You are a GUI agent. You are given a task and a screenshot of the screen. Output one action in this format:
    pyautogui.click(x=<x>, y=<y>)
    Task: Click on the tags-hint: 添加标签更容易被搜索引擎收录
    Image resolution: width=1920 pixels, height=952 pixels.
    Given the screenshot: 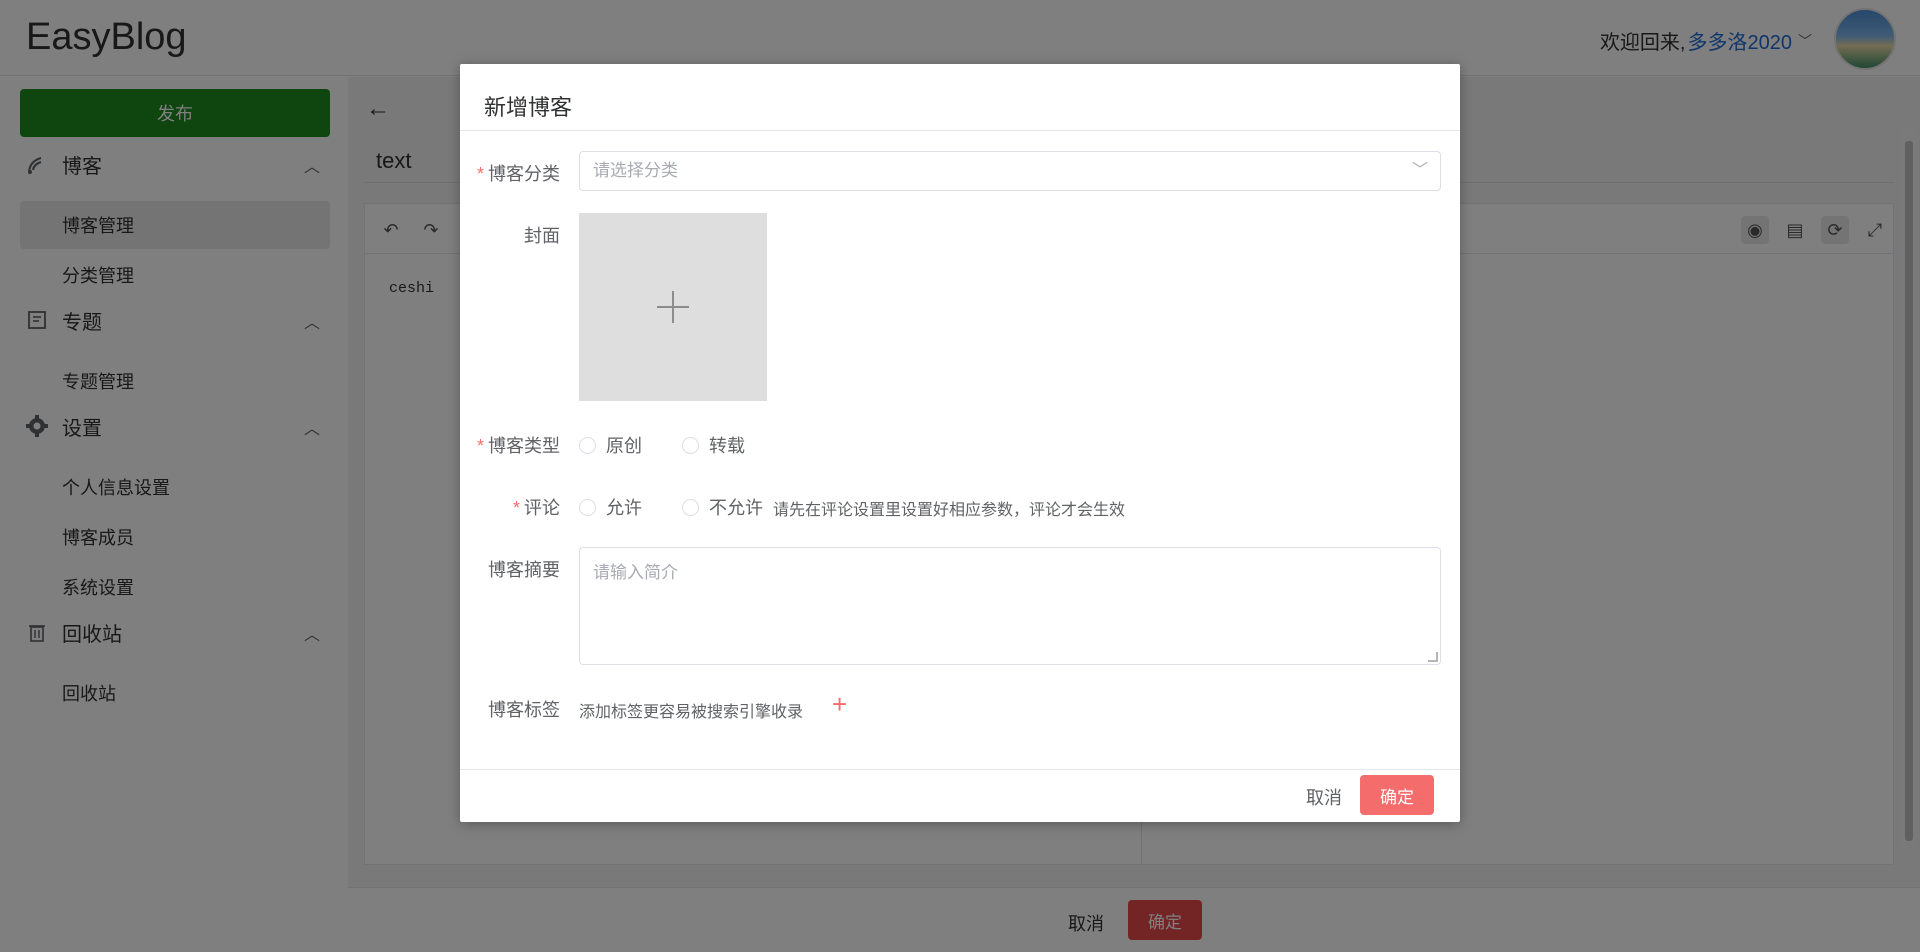 What is the action you would take?
    pyautogui.click(x=691, y=712)
    